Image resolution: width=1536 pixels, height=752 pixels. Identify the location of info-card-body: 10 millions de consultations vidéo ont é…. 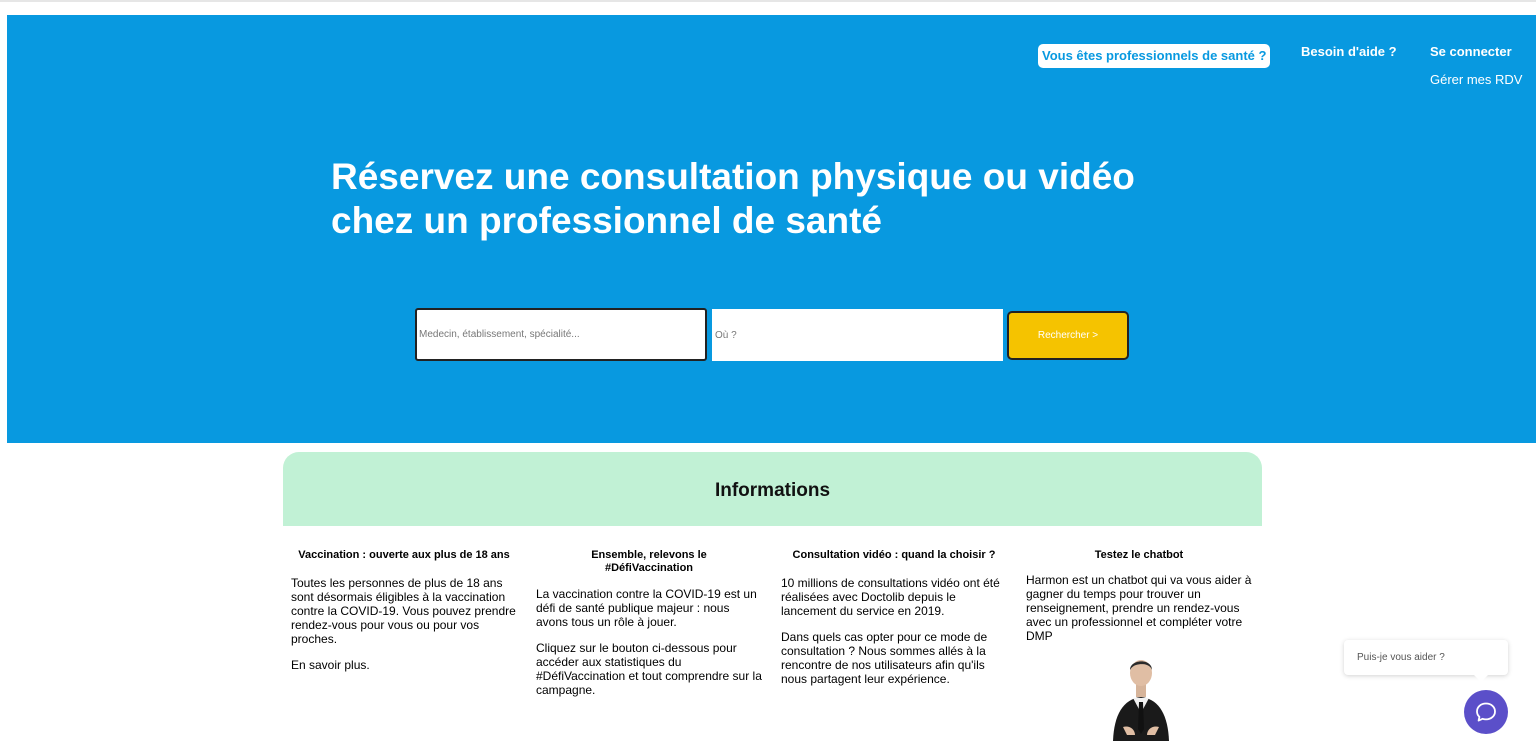
(894, 631).